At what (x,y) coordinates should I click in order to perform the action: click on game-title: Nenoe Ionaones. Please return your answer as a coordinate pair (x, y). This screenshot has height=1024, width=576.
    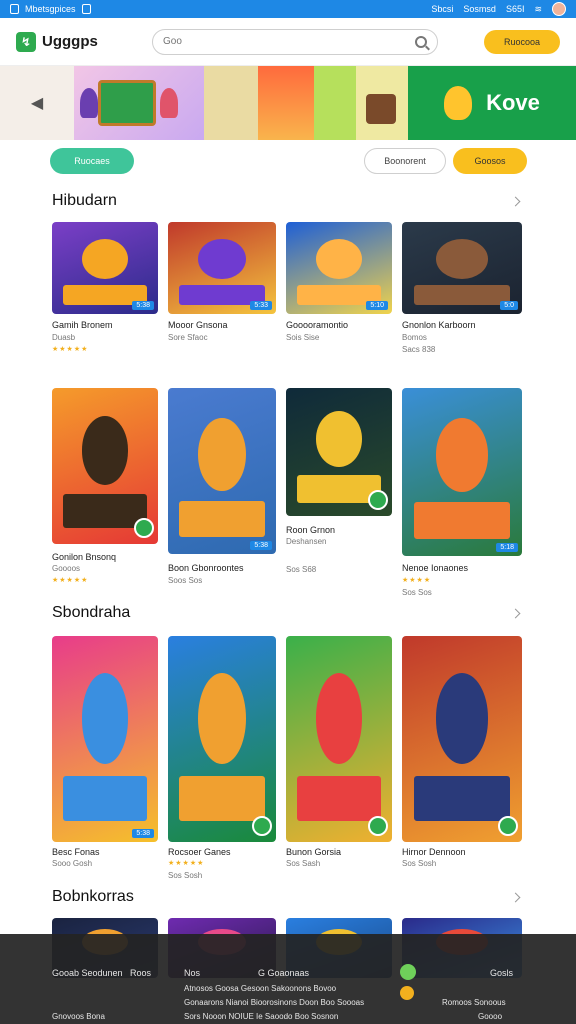
    Looking at the image, I should click on (435, 568).